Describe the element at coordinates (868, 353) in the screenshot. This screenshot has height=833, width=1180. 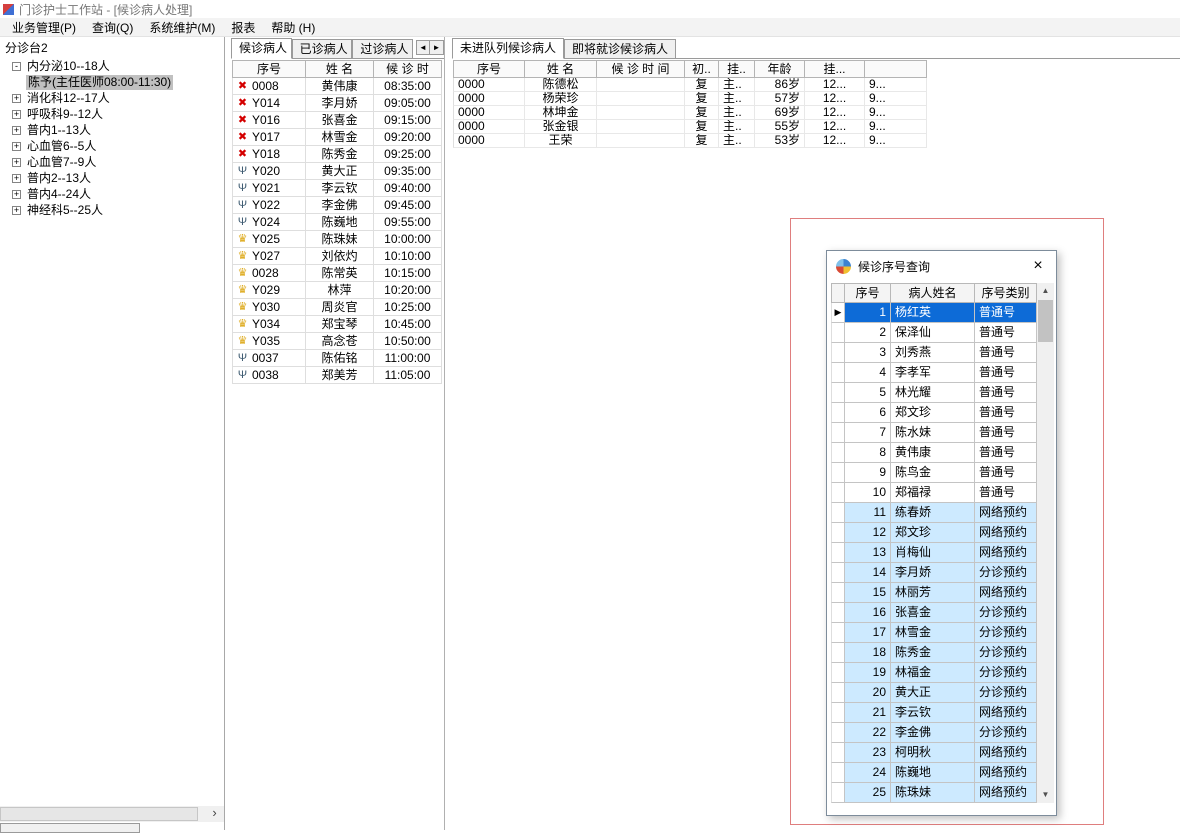
I see `serial-no-cell: 3` at that location.